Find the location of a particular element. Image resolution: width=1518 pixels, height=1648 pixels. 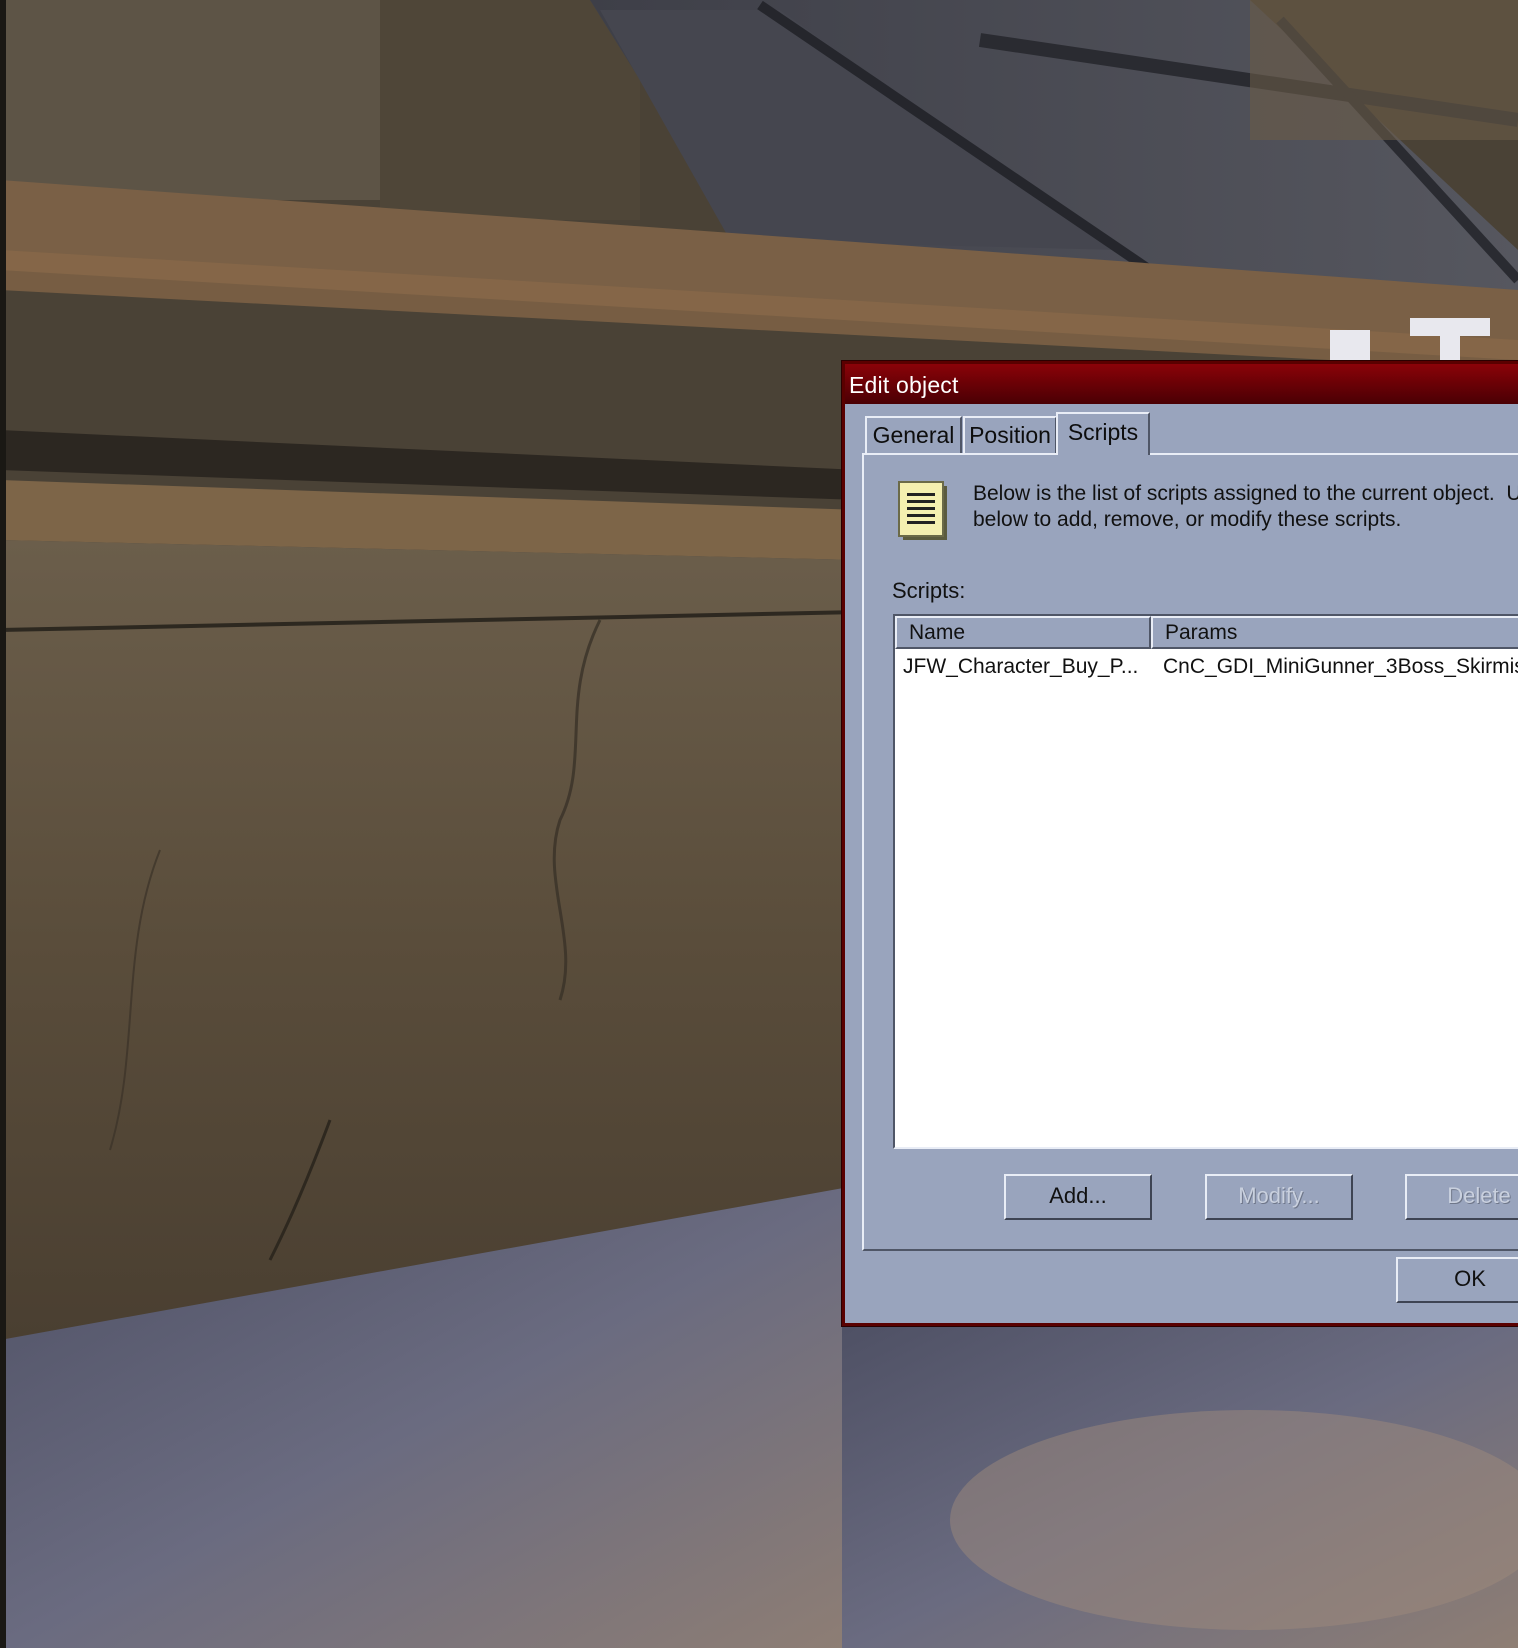

document-lines-icon is located at coordinates (922, 510).